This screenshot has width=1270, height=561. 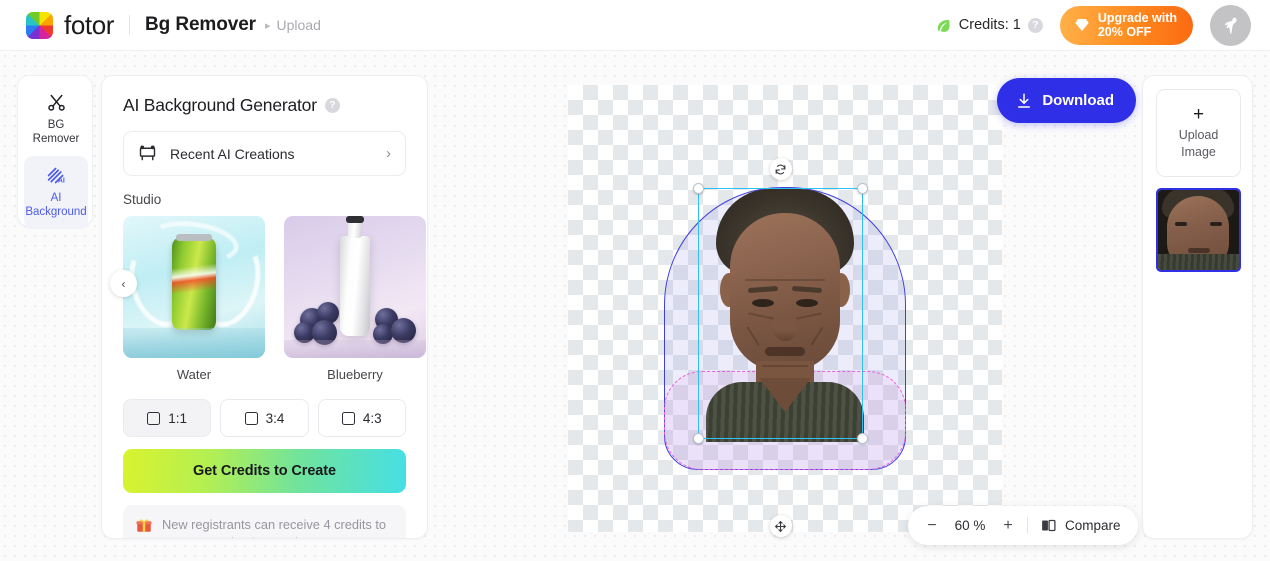 What do you see at coordinates (1093, 525) in the screenshot?
I see `compare-label: Compare` at bounding box center [1093, 525].